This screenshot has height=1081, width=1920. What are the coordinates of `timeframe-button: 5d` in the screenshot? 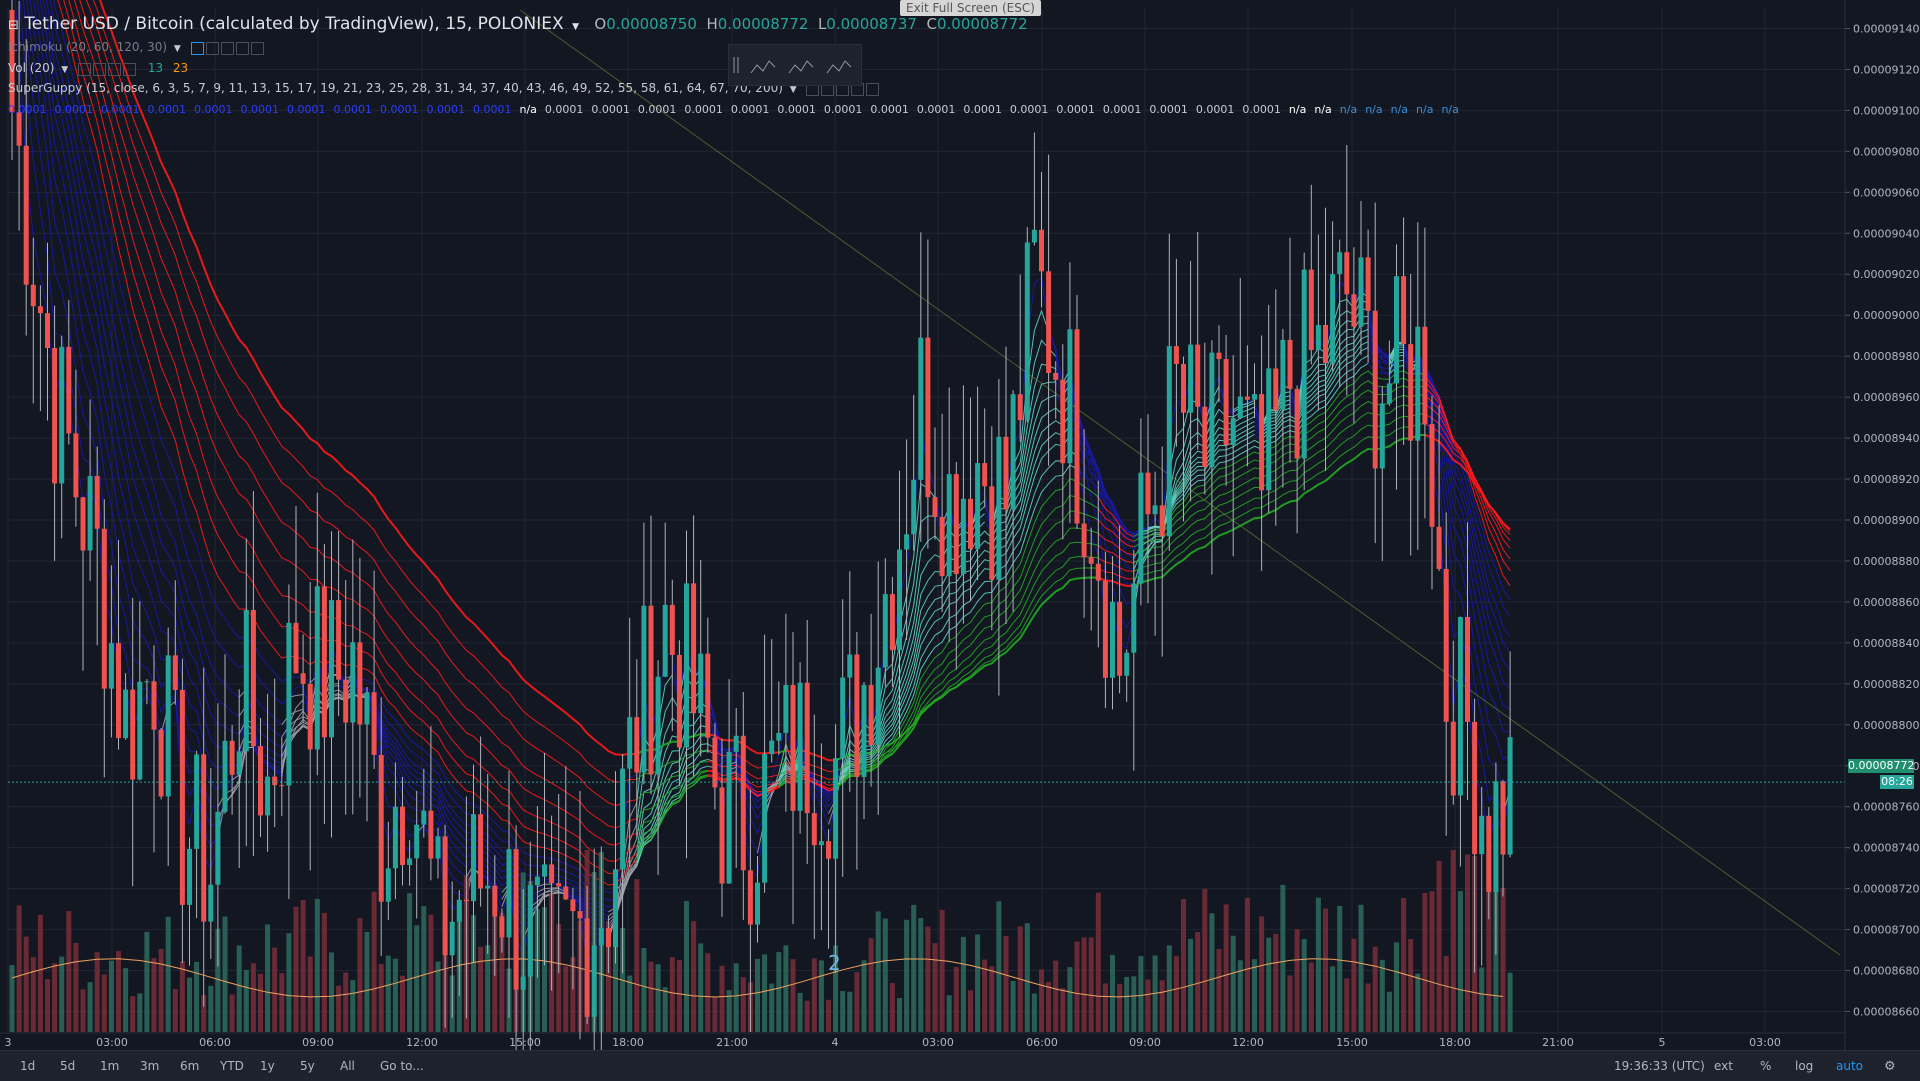 It's located at (67, 1066).